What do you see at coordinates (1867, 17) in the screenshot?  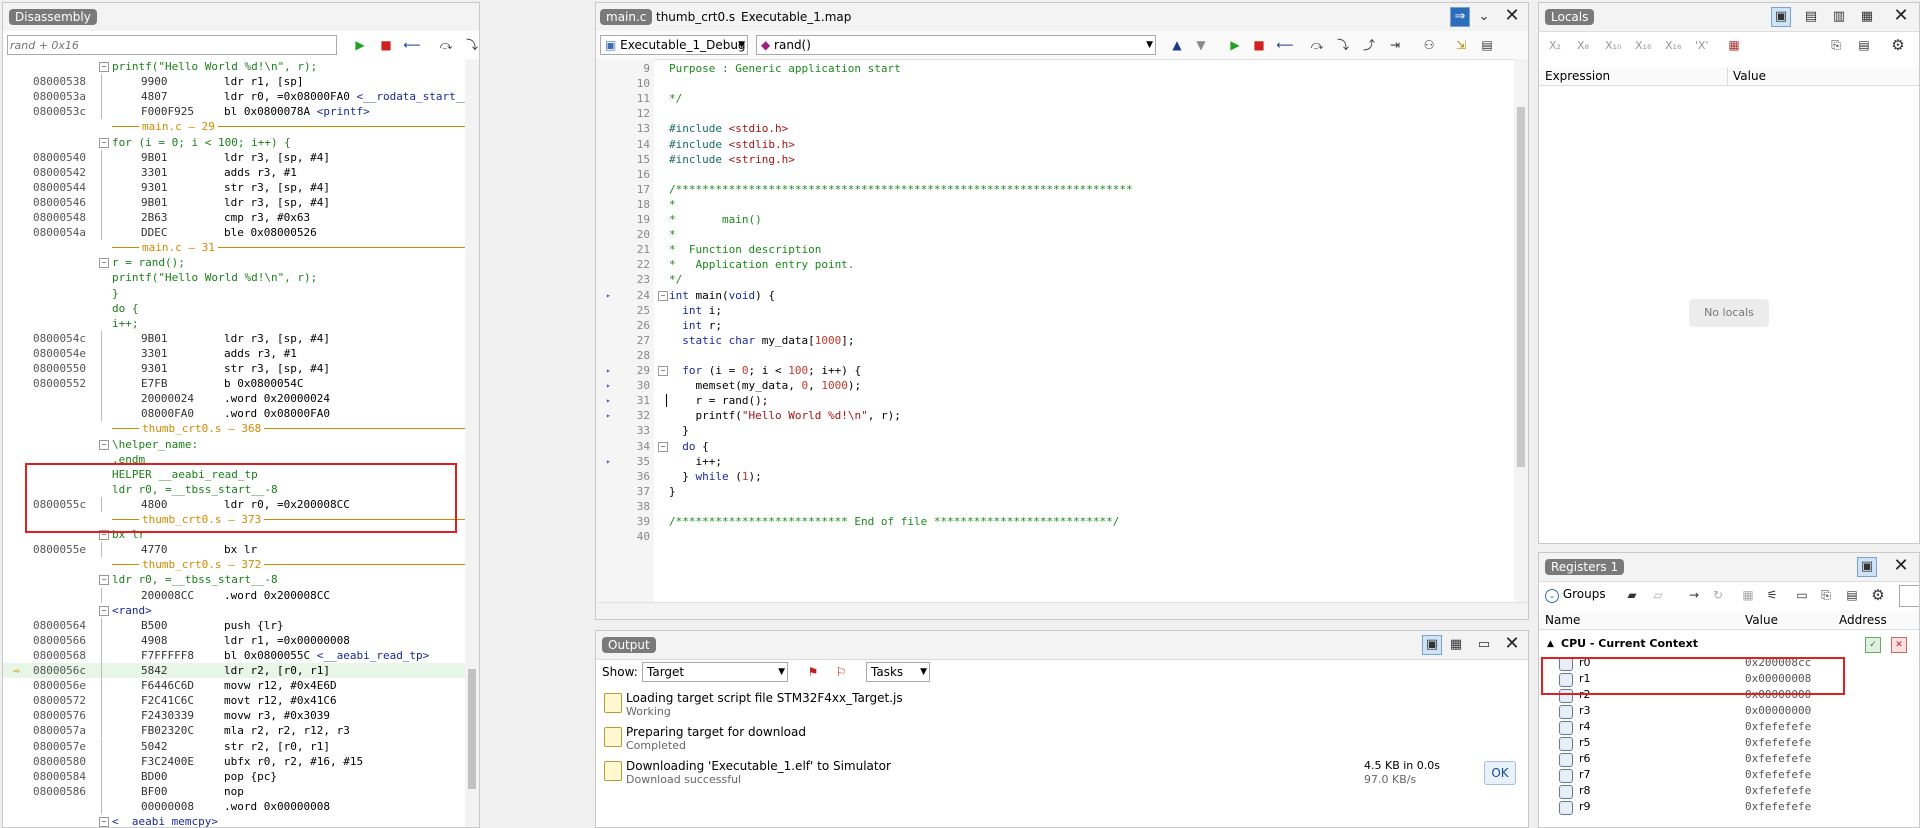 I see `call-stack-icon: ▦` at bounding box center [1867, 17].